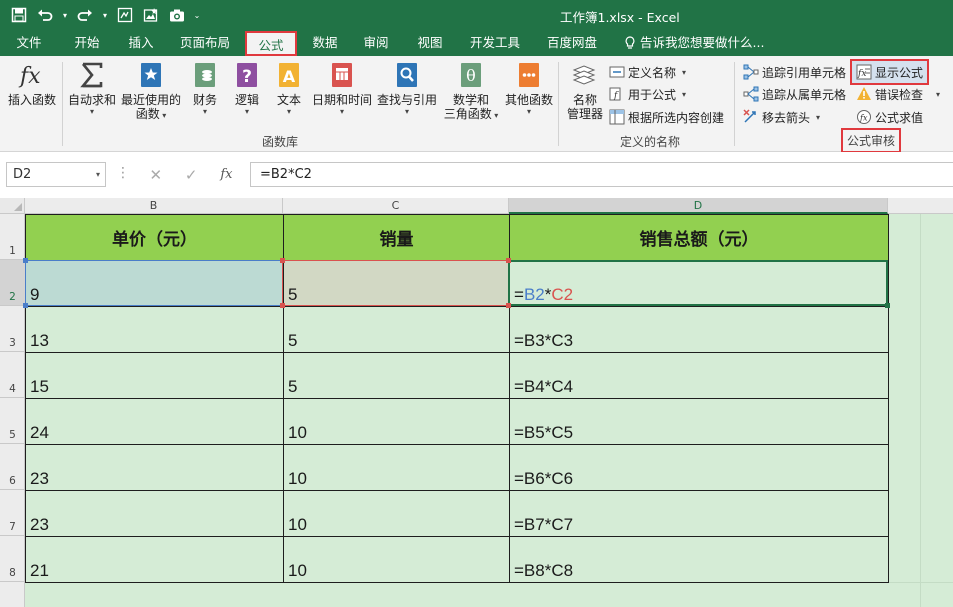 The width and height of the screenshot is (953, 607). What do you see at coordinates (177, 15) in the screenshot?
I see `camera-icon` at bounding box center [177, 15].